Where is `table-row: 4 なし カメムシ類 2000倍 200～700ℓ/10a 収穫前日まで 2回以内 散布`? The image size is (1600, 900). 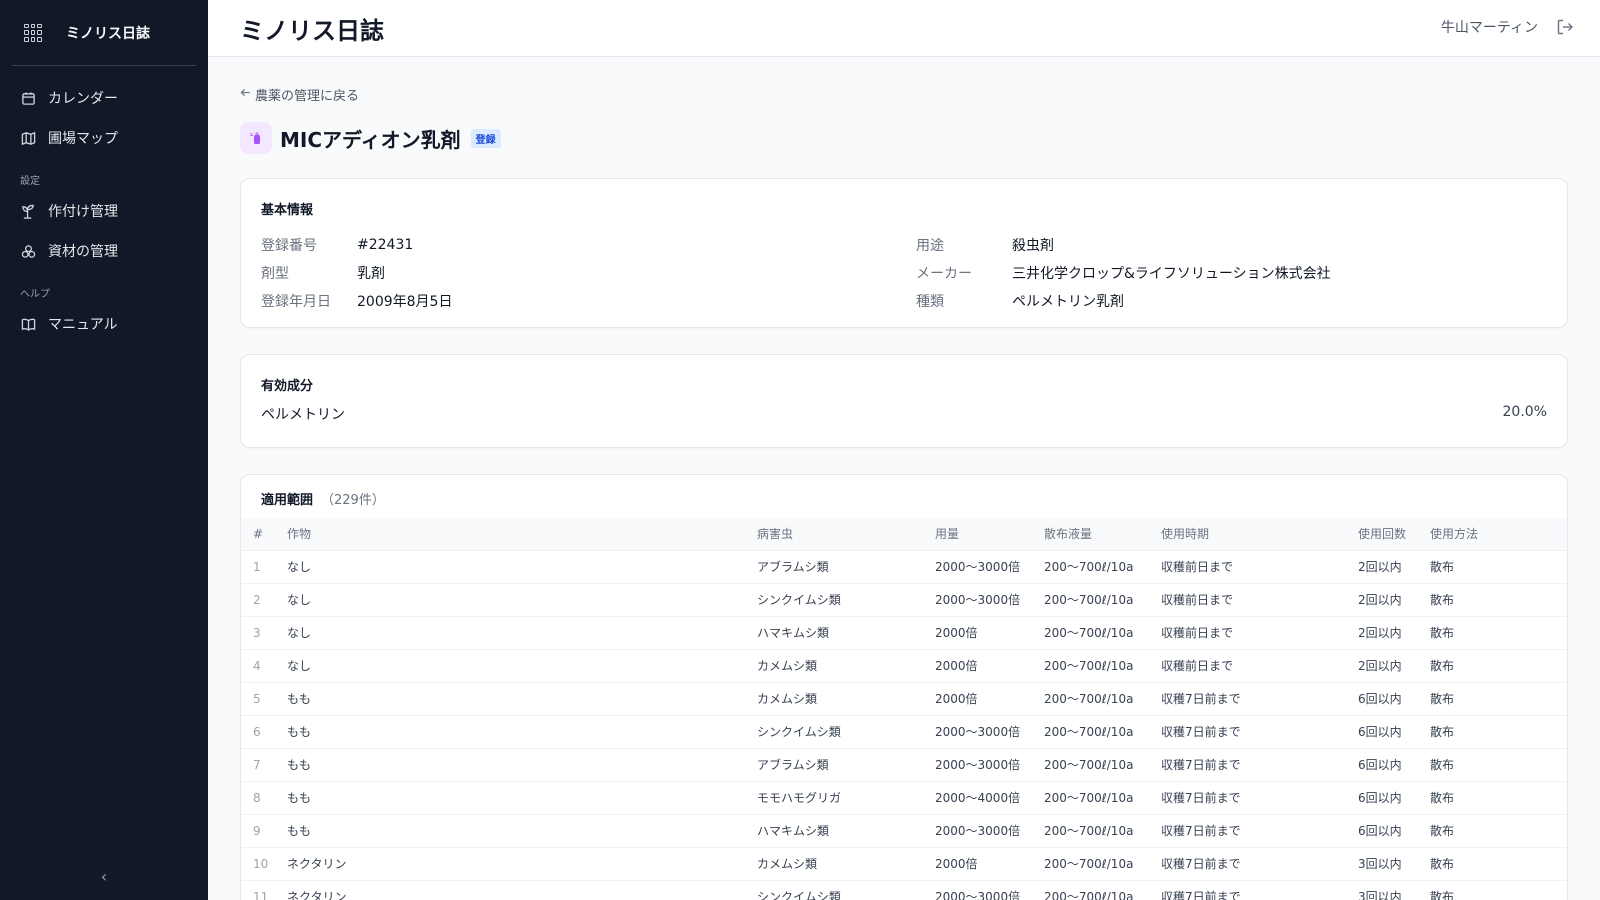 table-row: 4 なし カメムシ類 2000倍 200～700ℓ/10a 収穫前日まで 2回以内 散布 is located at coordinates (904, 665).